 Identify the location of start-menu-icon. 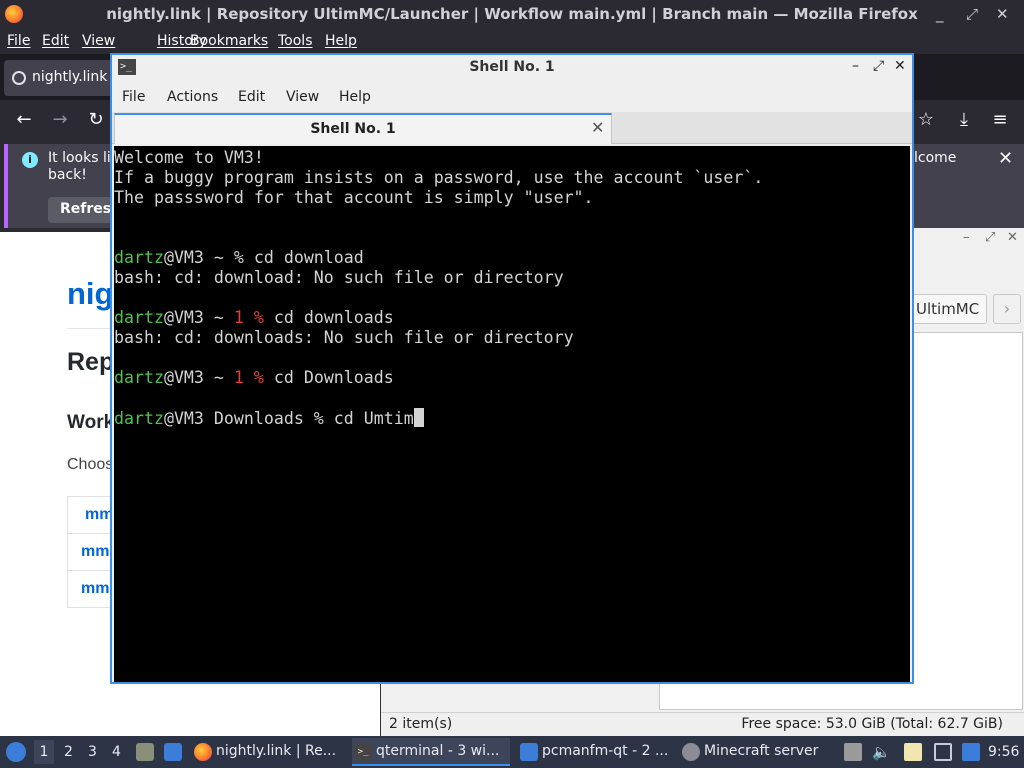
(16, 752).